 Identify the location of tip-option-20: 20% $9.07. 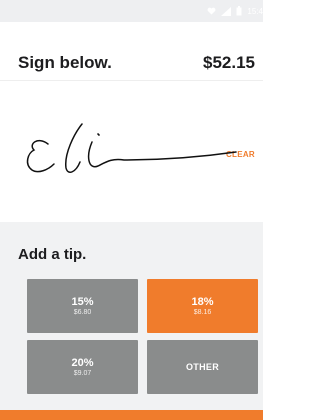
(82, 367).